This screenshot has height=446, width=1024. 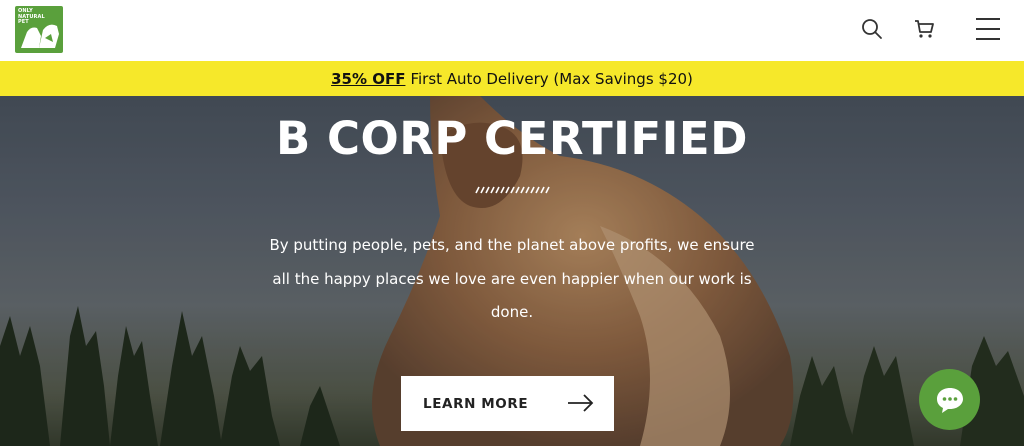 I want to click on brand-logo: ONLY NATURAL PET, so click(x=39, y=29).